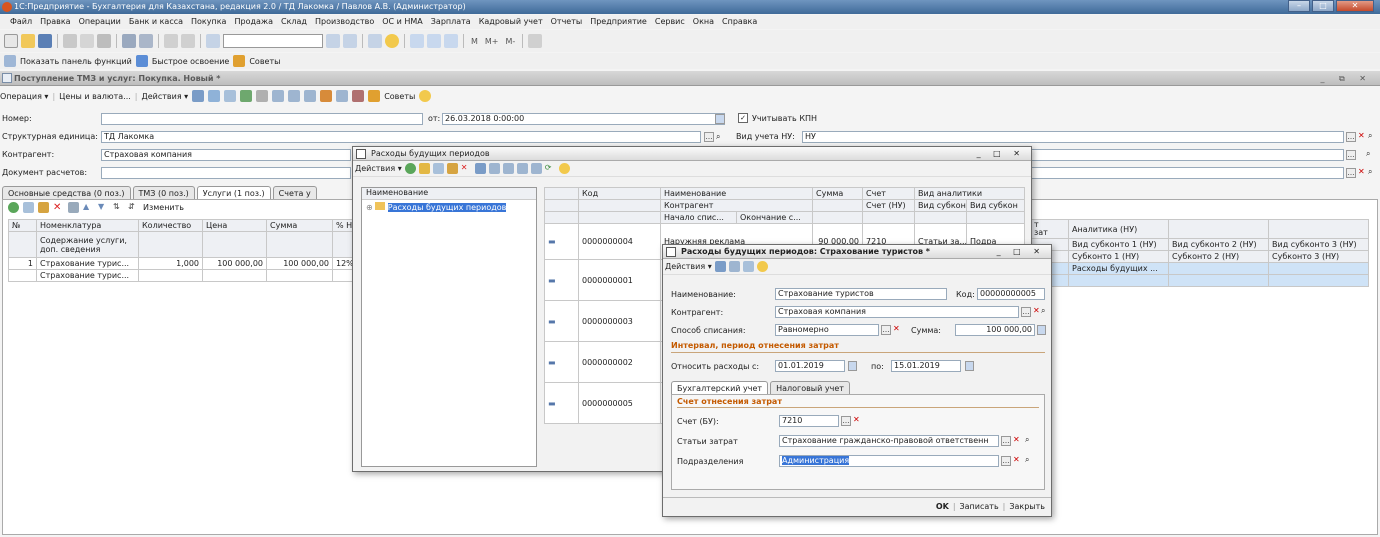  What do you see at coordinates (720, 387) in the screenshot?
I see `tab-accounting: Бухгалтерский учет` at bounding box center [720, 387].